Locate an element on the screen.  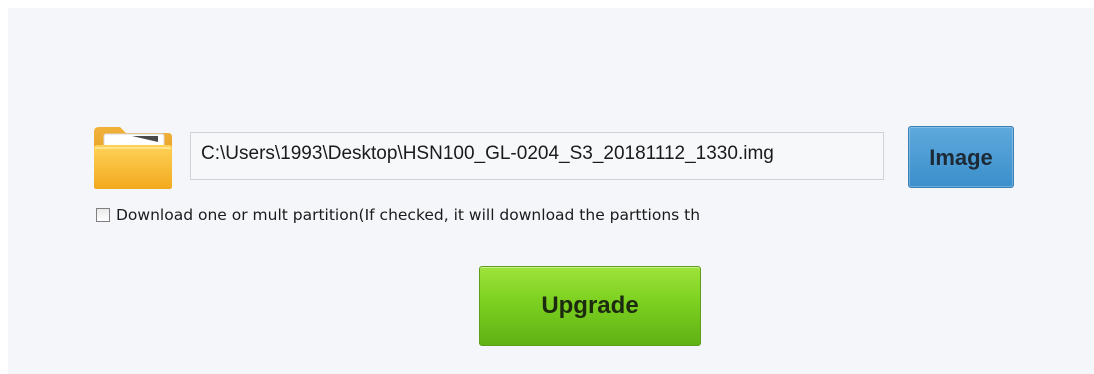
upgrade-button: Upgrade is located at coordinates (590, 306).